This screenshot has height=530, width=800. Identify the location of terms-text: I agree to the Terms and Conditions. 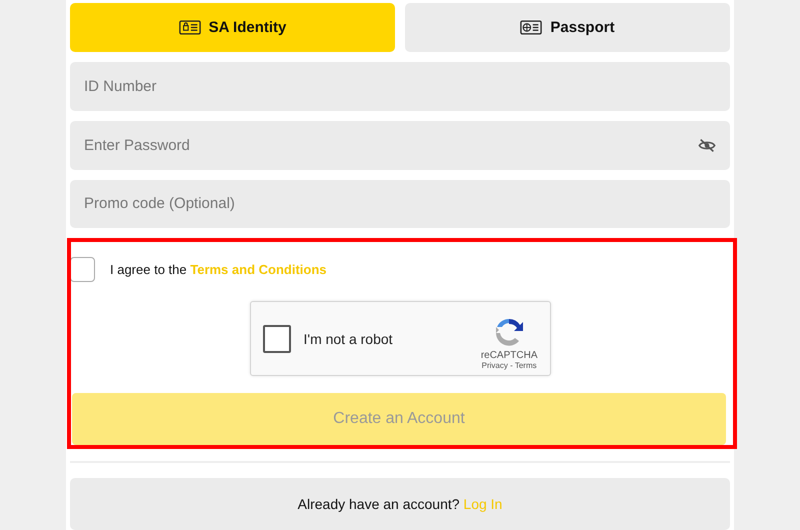
(218, 270).